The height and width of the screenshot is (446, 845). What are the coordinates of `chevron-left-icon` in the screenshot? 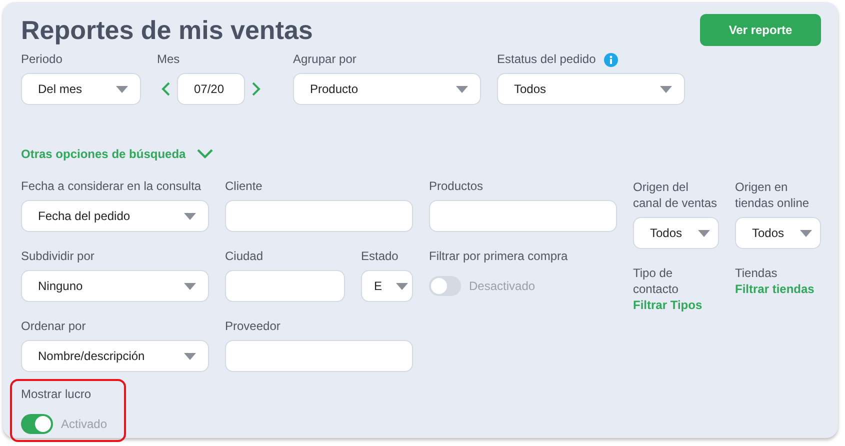 It's located at (166, 89).